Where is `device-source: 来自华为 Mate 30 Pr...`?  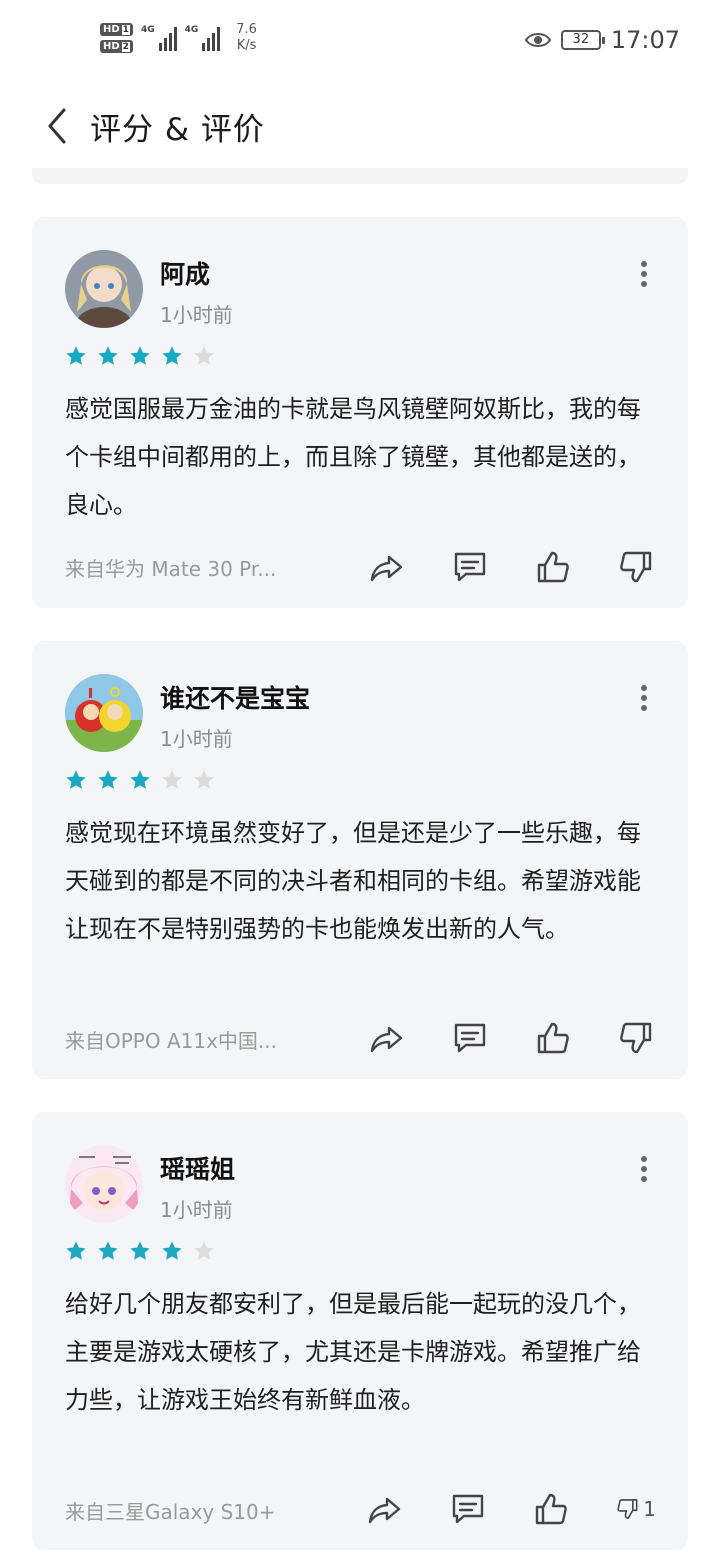
device-source: 来自华为 Mate 30 Pr... is located at coordinates (171, 569).